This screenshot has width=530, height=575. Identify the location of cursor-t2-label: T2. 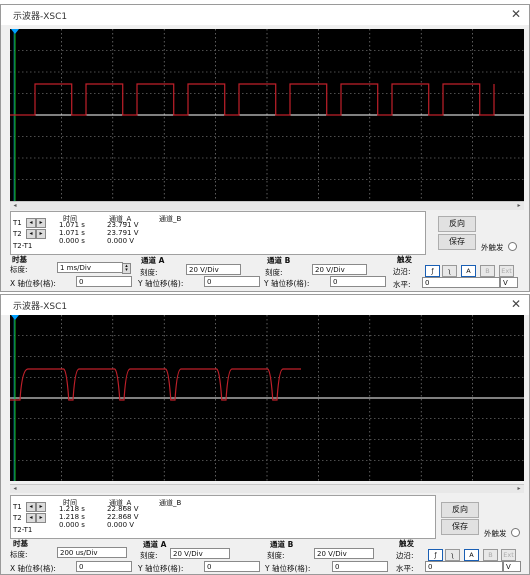
(17, 518).